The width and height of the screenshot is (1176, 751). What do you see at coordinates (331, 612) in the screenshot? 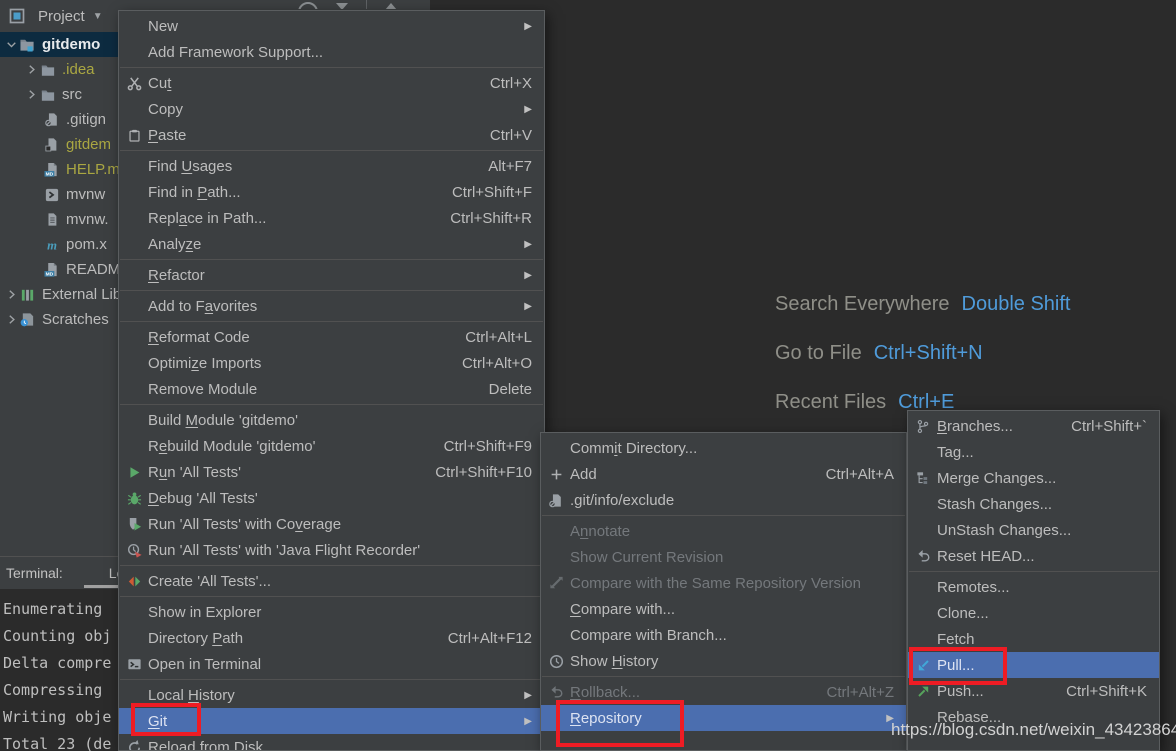
I see `menu-item-show-in-explorer: Show in Explorer` at bounding box center [331, 612].